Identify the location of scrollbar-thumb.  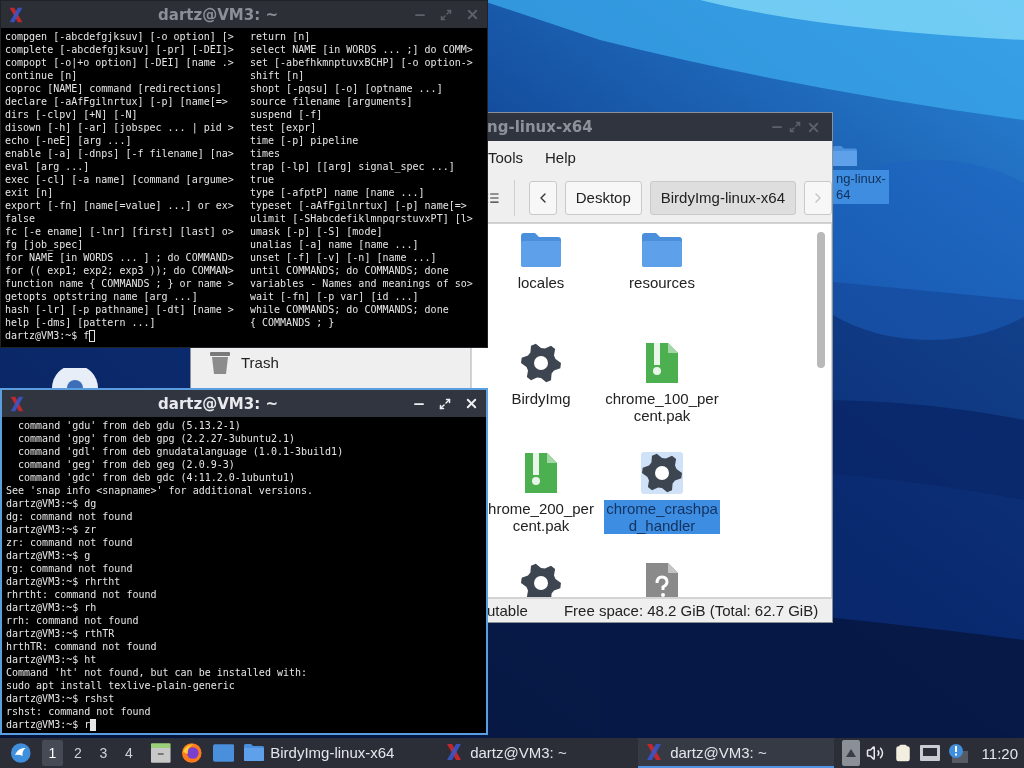
(821, 300).